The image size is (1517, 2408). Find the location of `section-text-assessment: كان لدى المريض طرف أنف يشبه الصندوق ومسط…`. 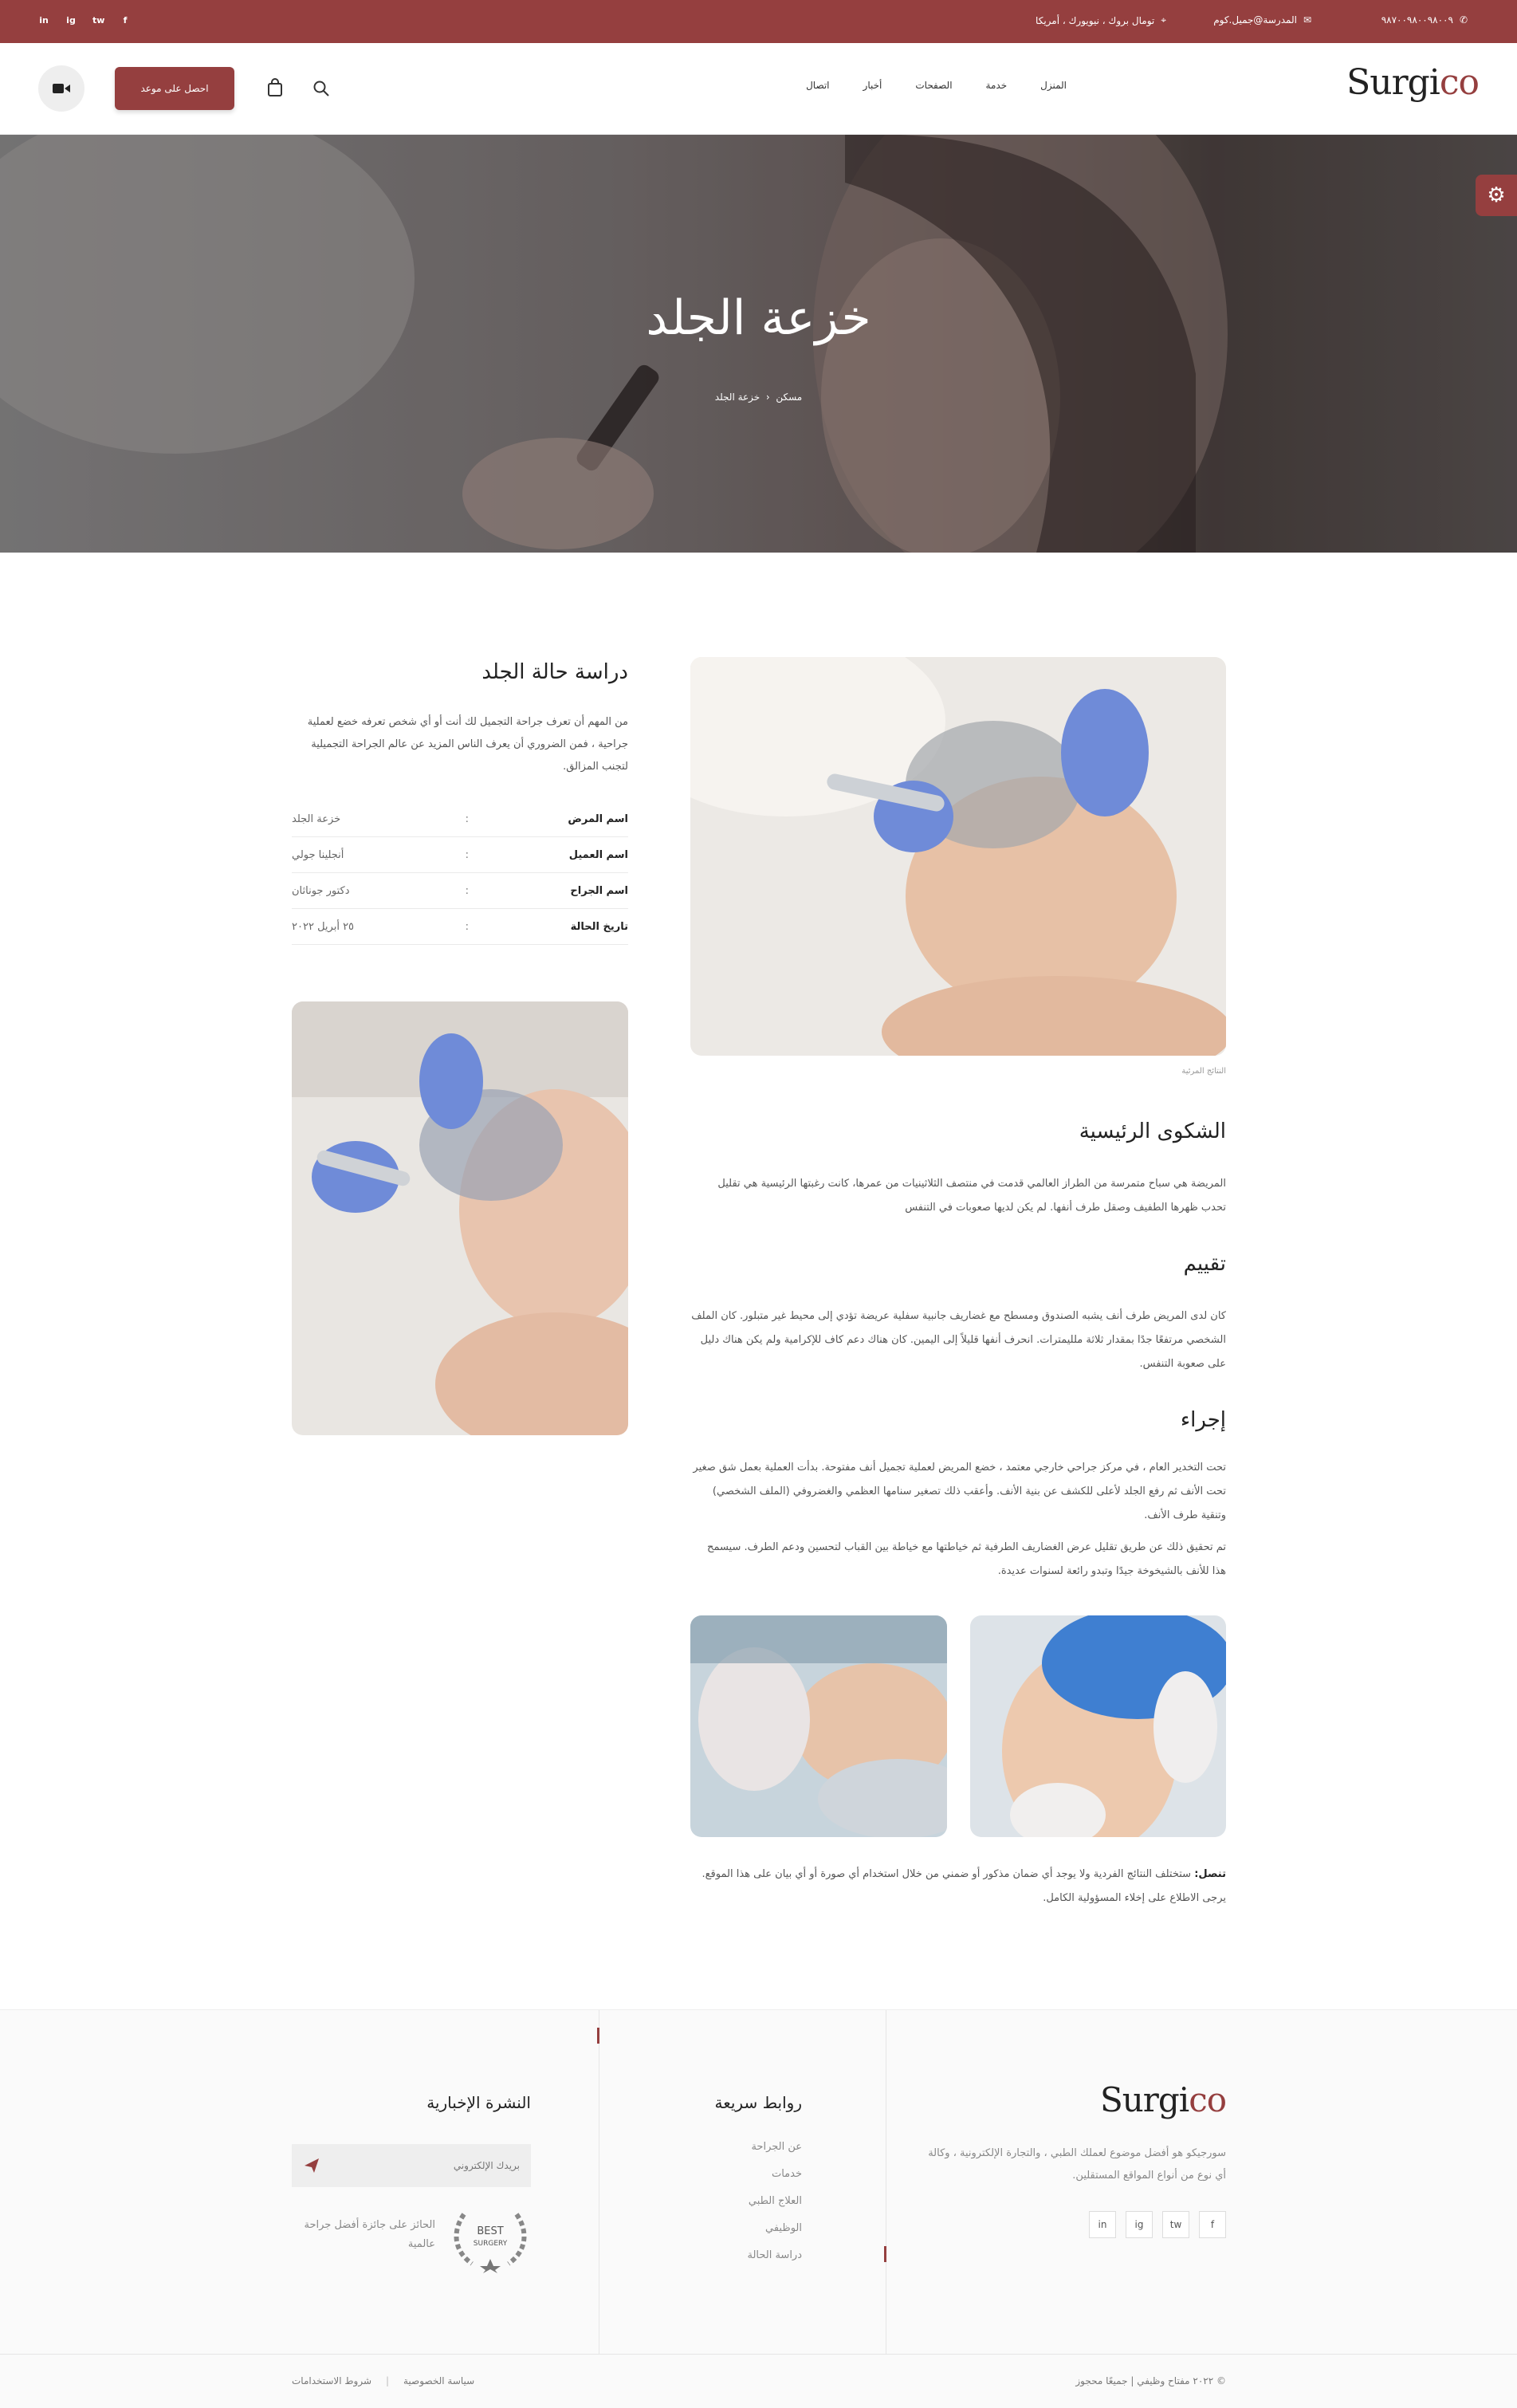

section-text-assessment: كان لدى المريض طرف أنف يشبه الصندوق ومسط… is located at coordinates (958, 1340).